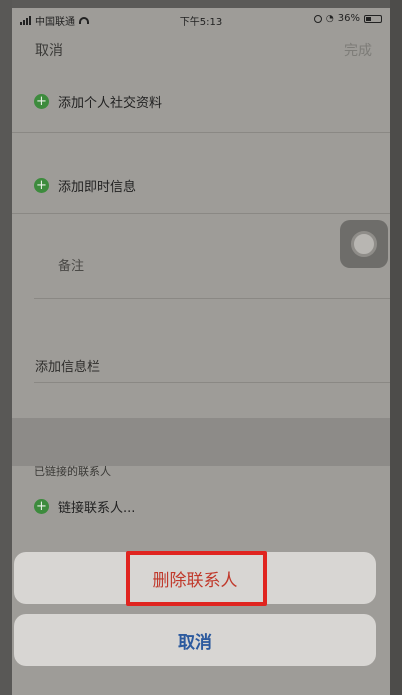  I want to click on add-instant-message-label: 添加即时信息, so click(97, 187).